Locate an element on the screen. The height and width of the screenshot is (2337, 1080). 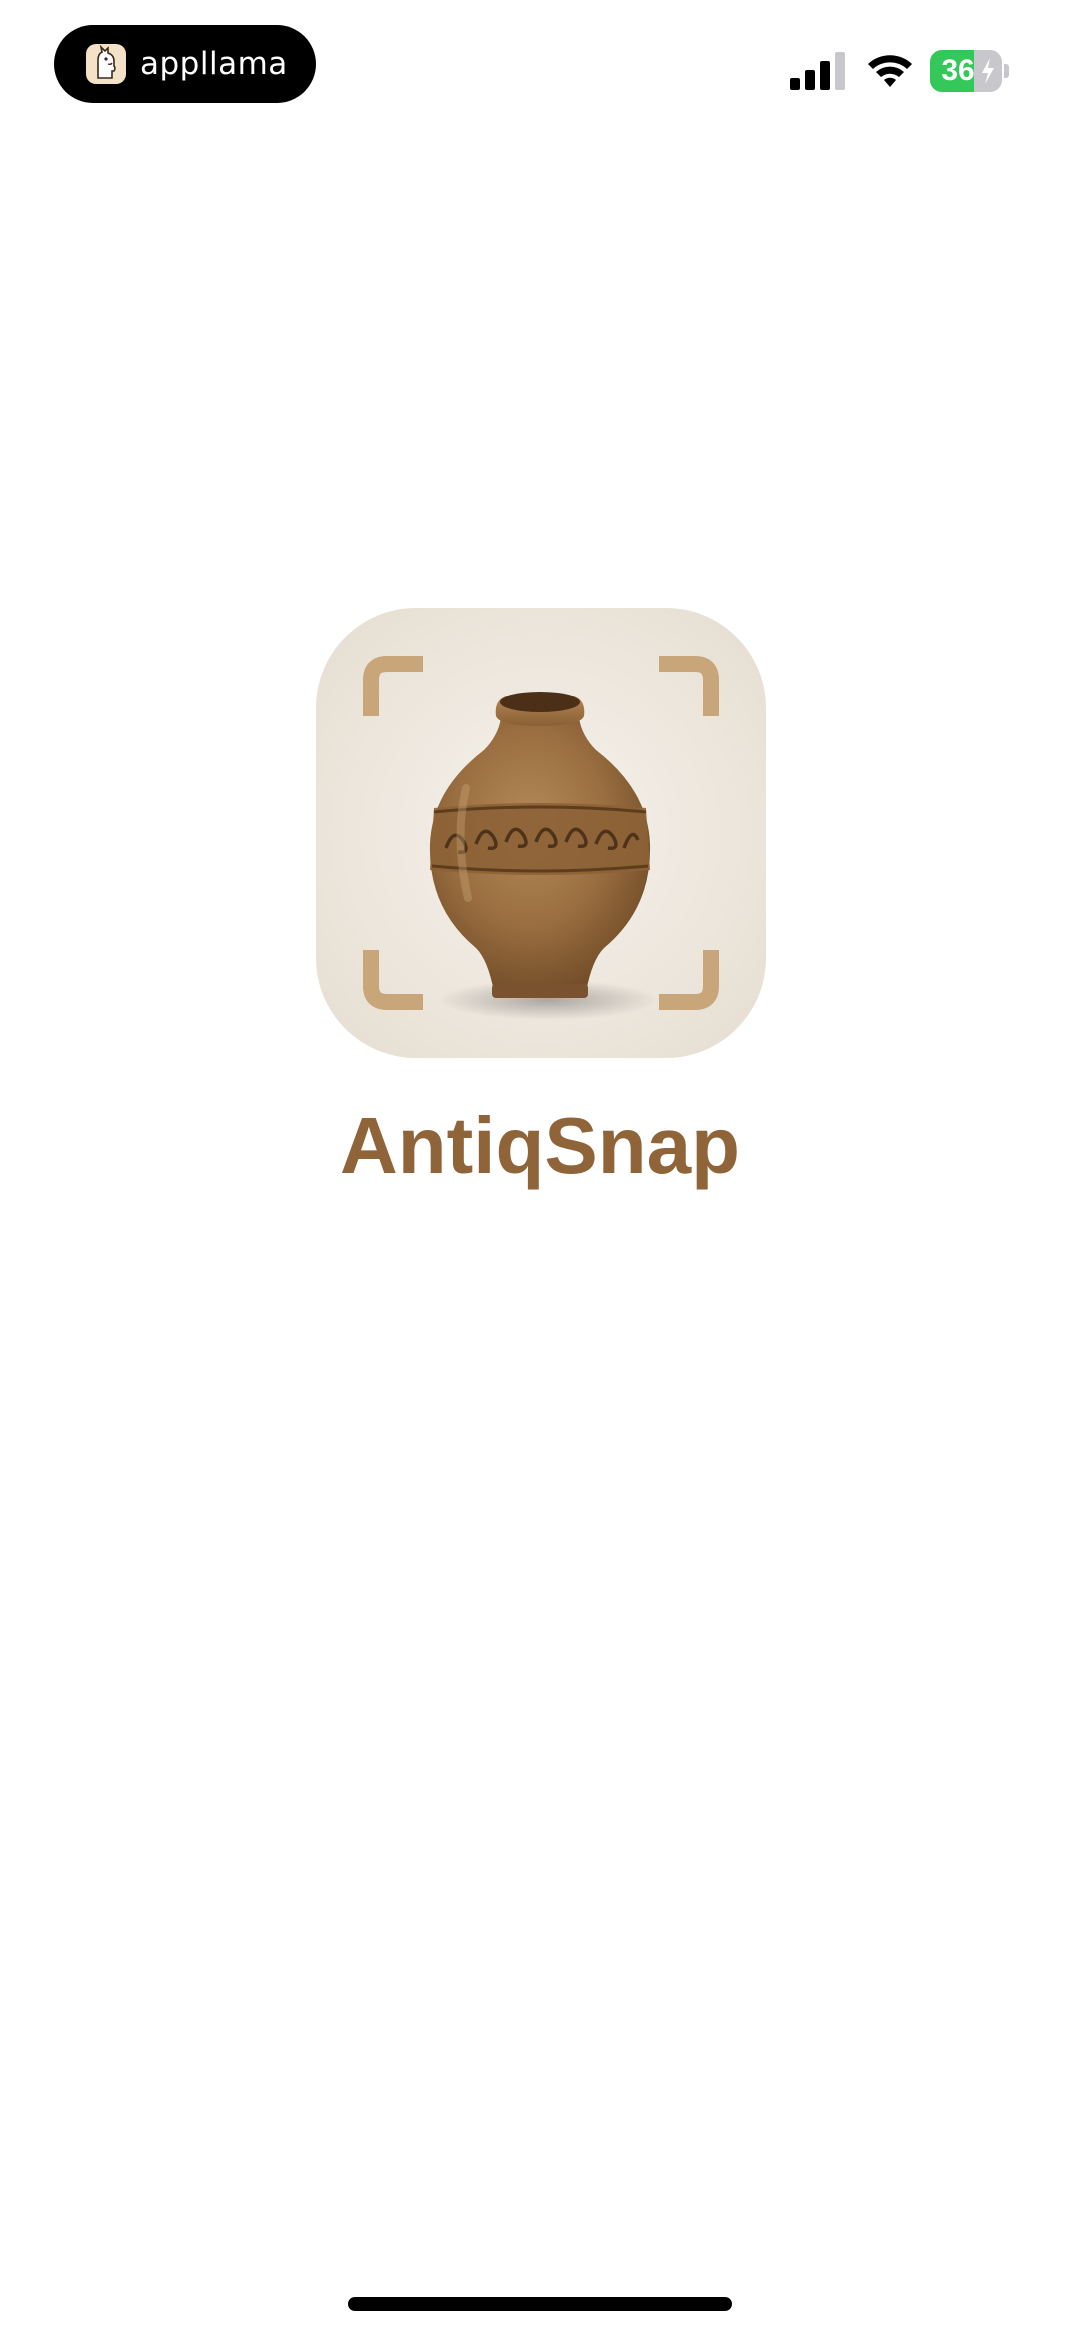
wifi-icon is located at coordinates (890, 71).